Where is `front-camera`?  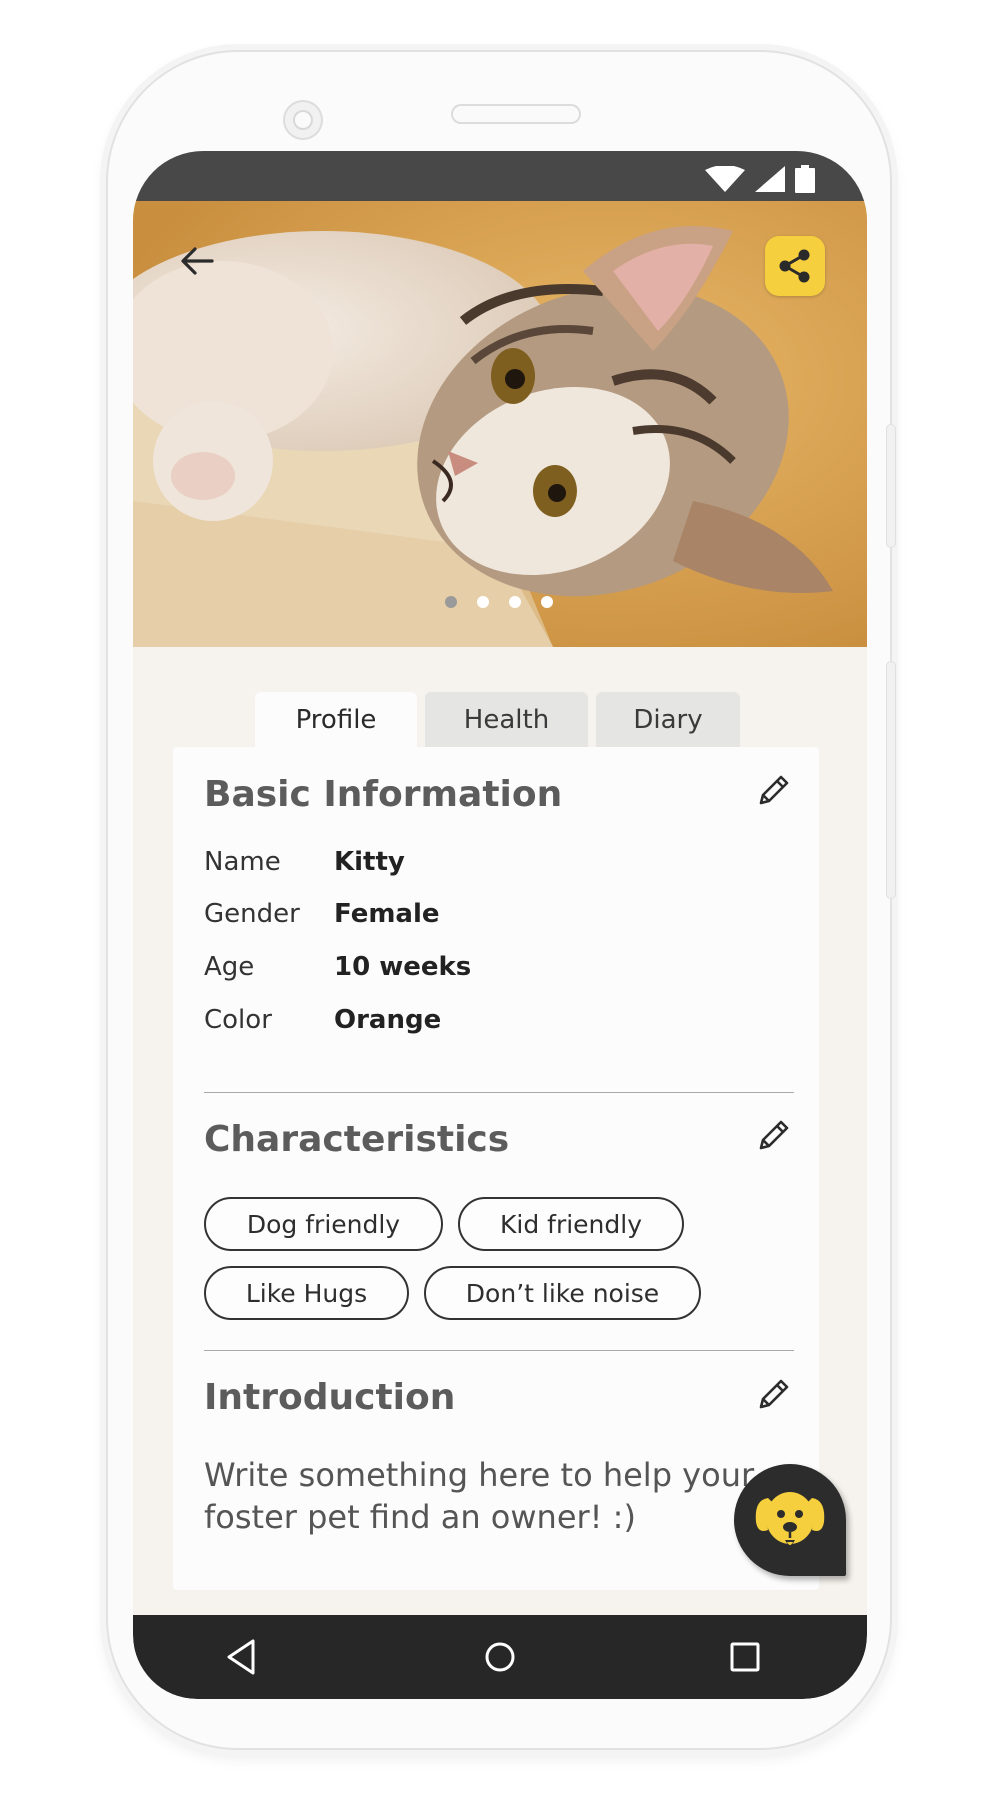 front-camera is located at coordinates (303, 120).